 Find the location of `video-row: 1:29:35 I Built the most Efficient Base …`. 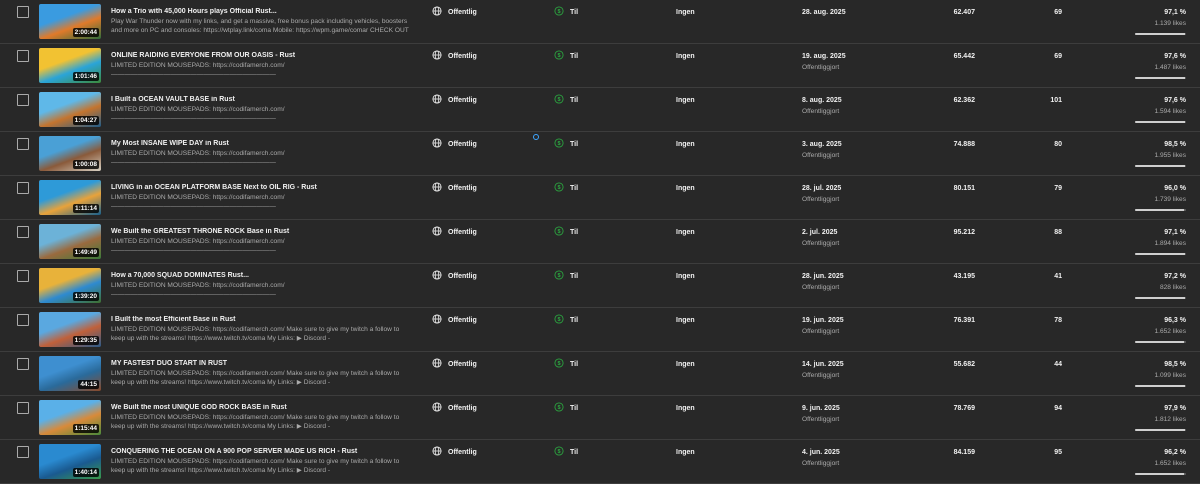

video-row: 1:29:35 I Built the most Efficient Base … is located at coordinates (600, 330).